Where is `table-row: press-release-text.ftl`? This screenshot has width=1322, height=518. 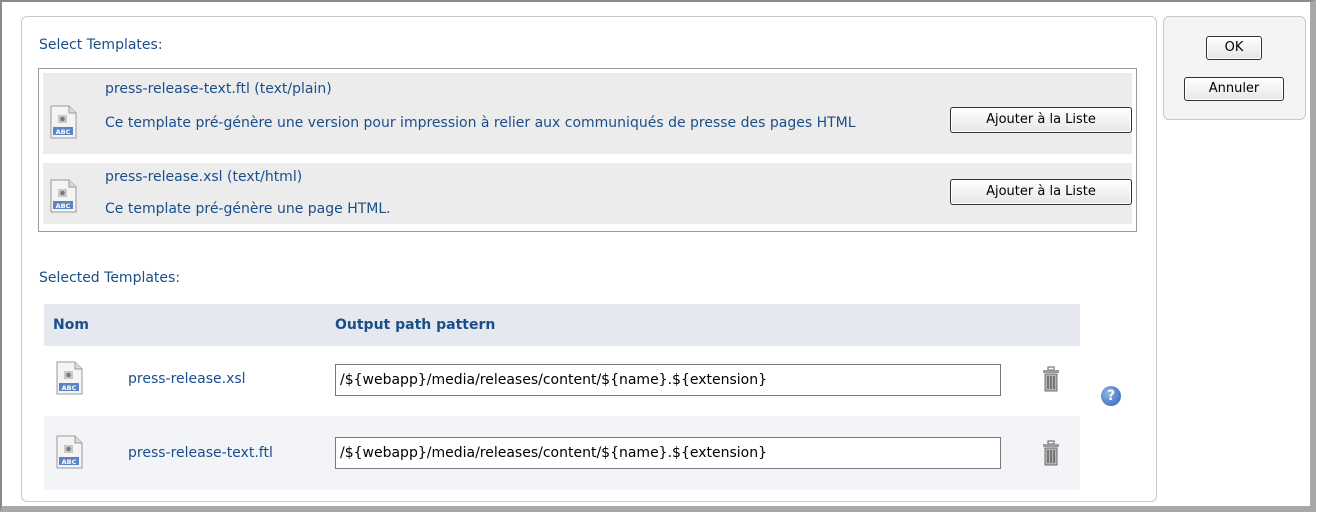 table-row: press-release-text.ftl is located at coordinates (562, 453).